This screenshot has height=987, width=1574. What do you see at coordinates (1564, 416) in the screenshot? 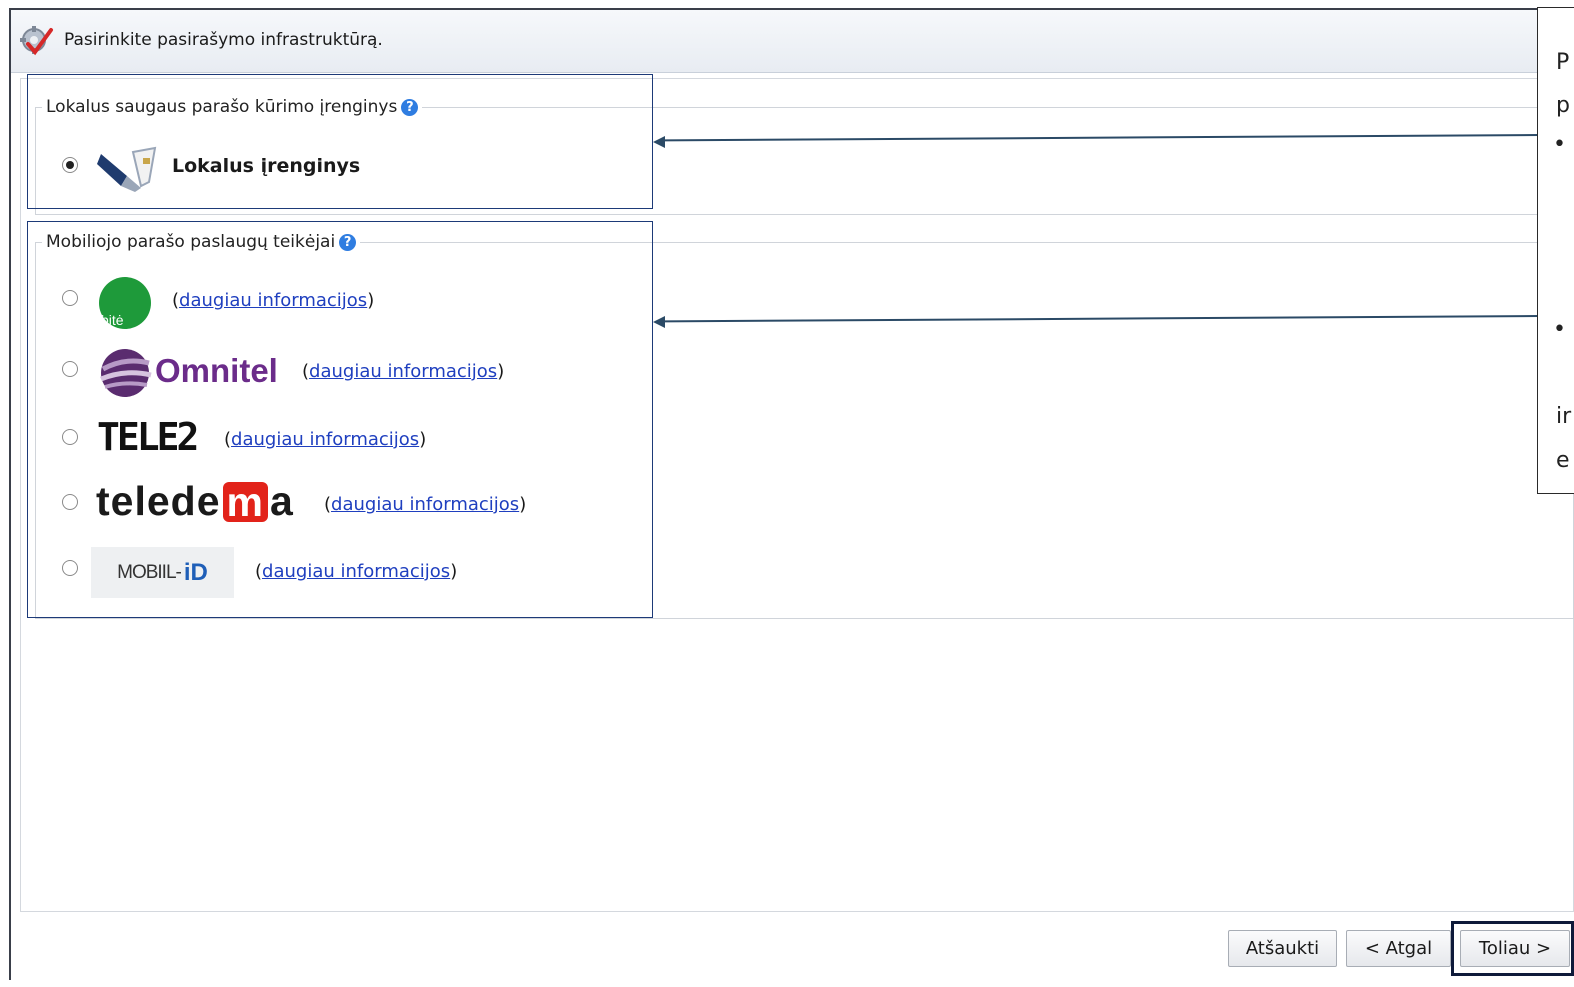
I see `note-line: ir` at bounding box center [1564, 416].